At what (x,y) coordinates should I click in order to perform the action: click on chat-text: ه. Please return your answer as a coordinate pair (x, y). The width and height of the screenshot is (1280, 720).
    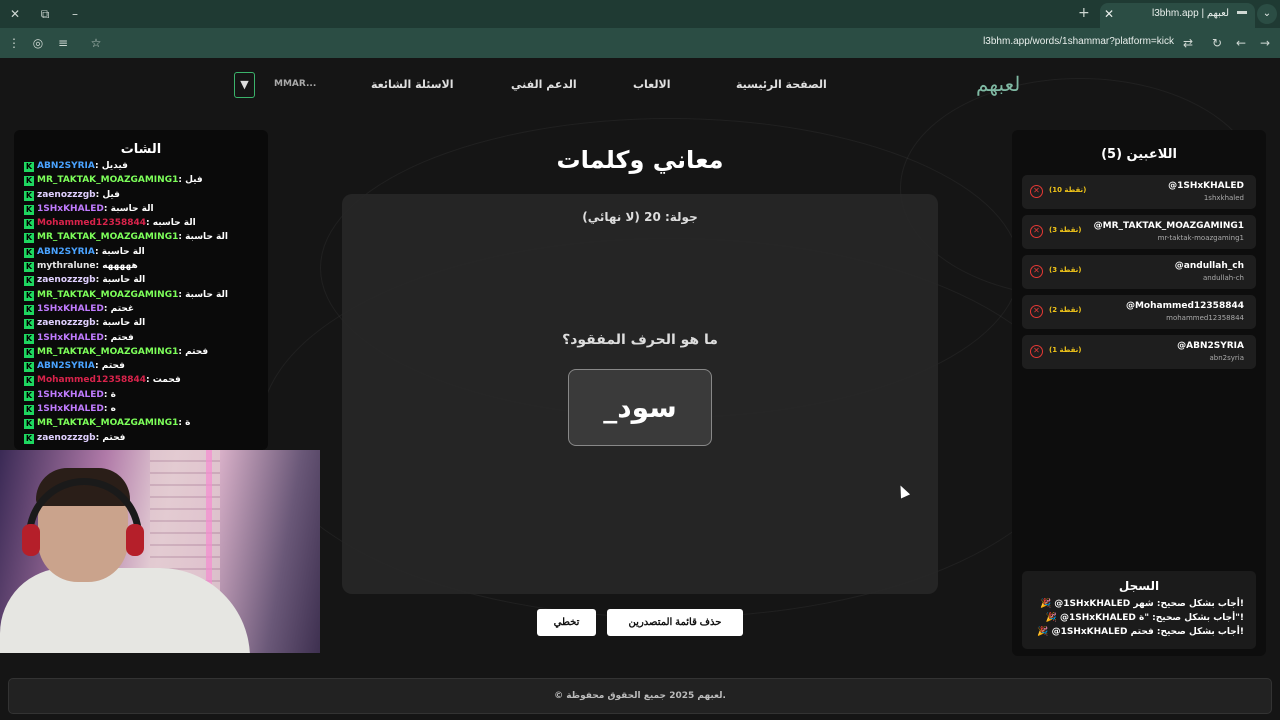
    Looking at the image, I should click on (113, 409).